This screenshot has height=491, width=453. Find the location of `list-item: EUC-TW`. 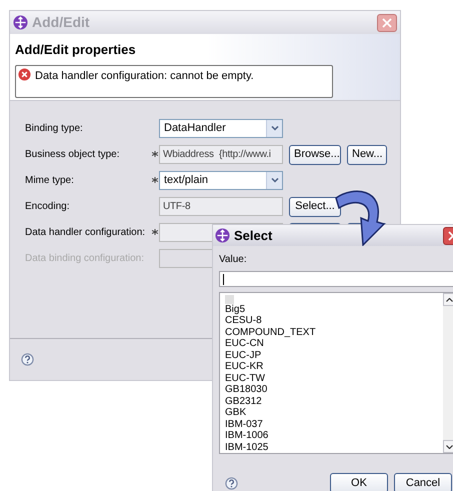

list-item: EUC-TW is located at coordinates (334, 378).